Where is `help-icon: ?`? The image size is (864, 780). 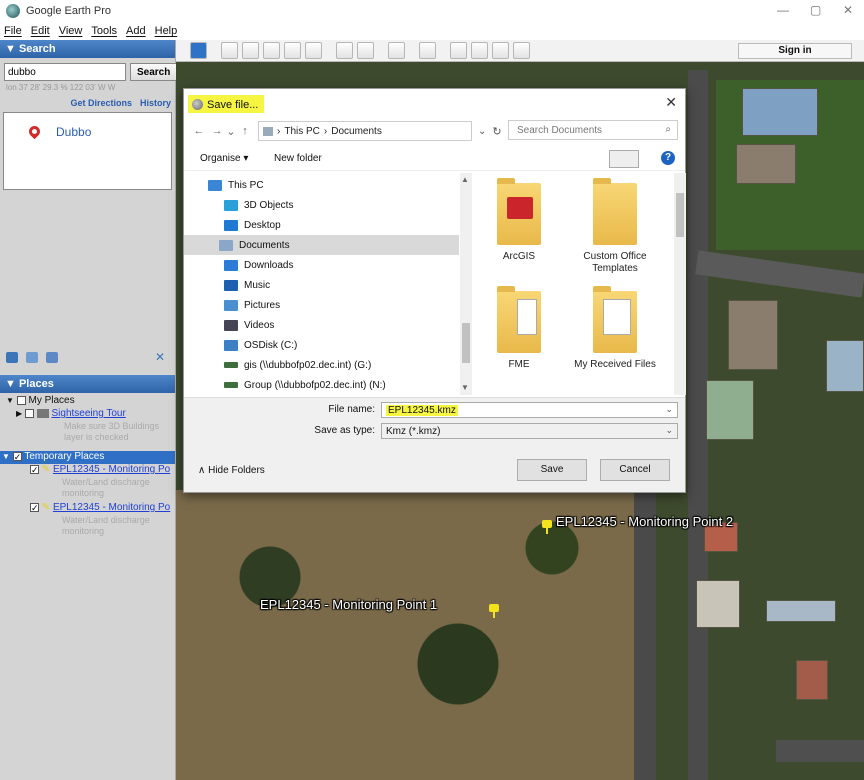 help-icon: ? is located at coordinates (668, 158).